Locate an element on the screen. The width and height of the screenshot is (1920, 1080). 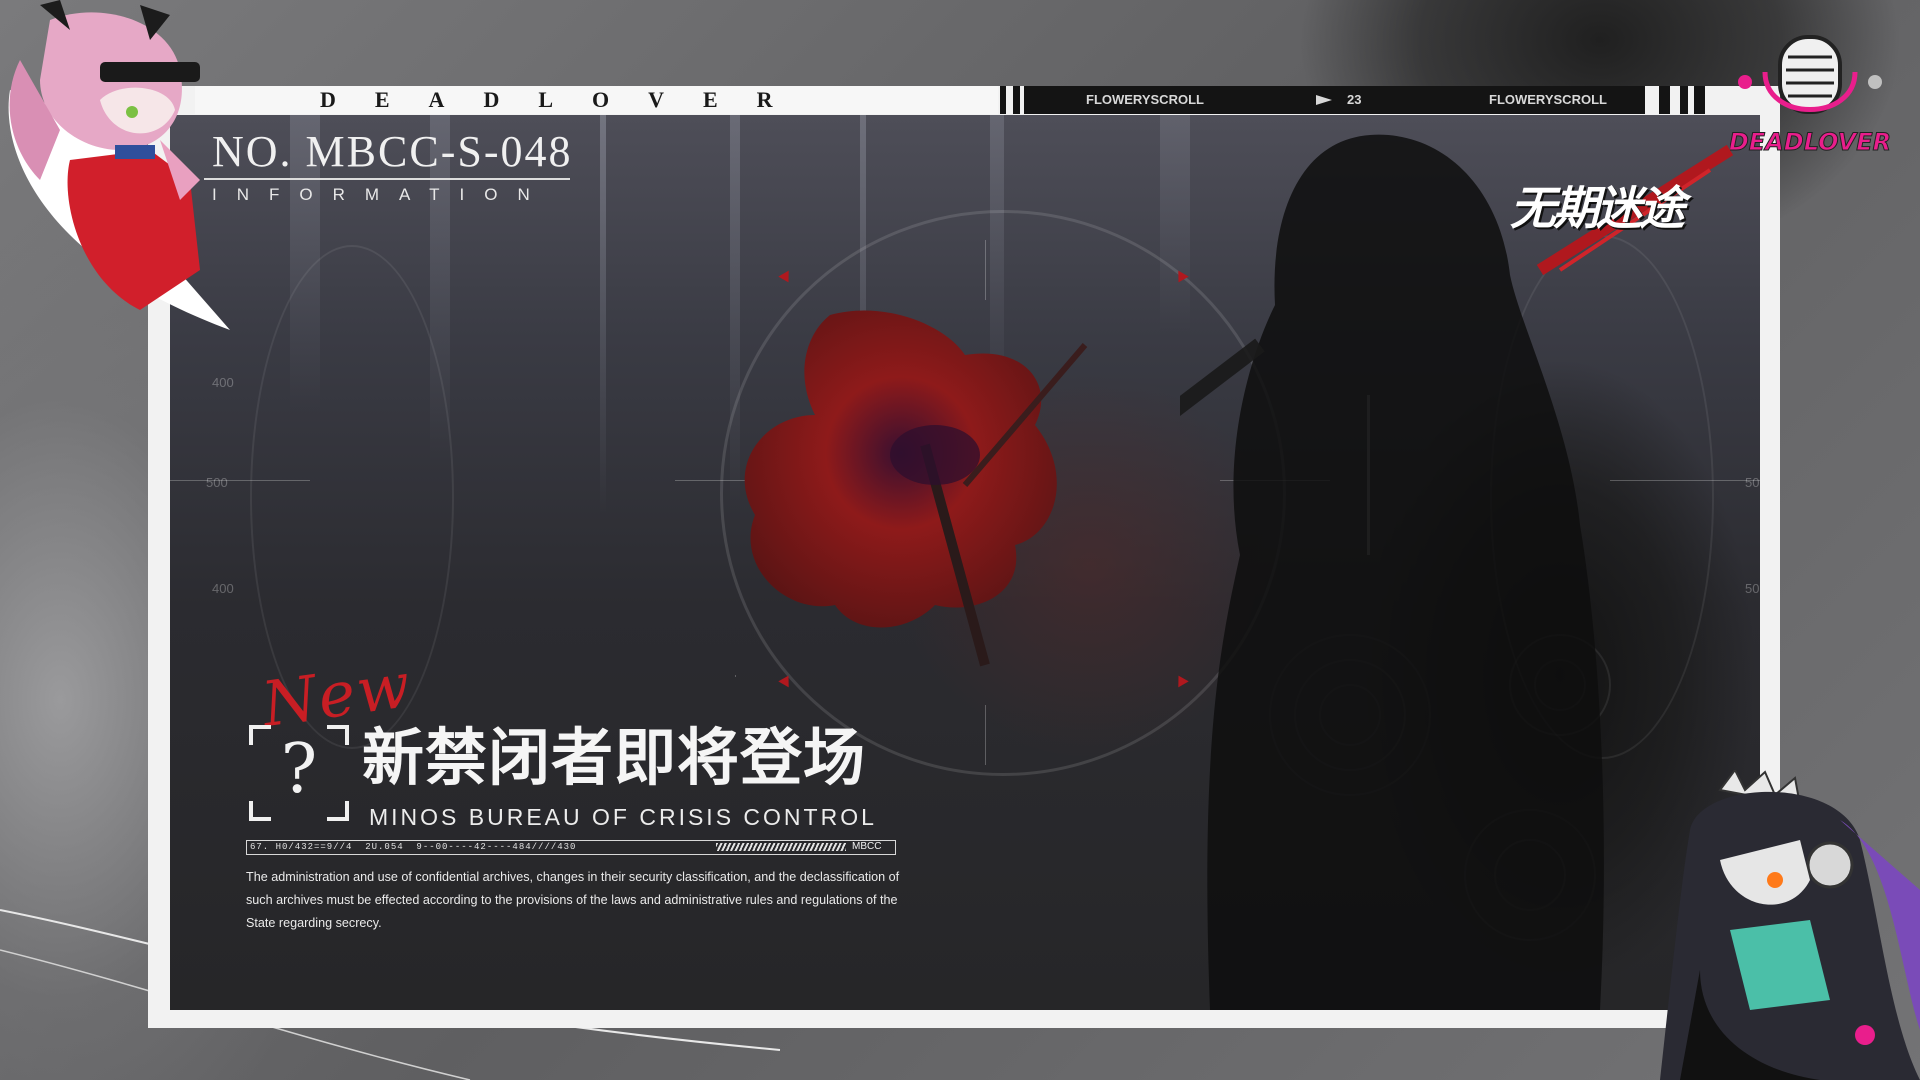
arrow-icon is located at coordinates (1324, 100).